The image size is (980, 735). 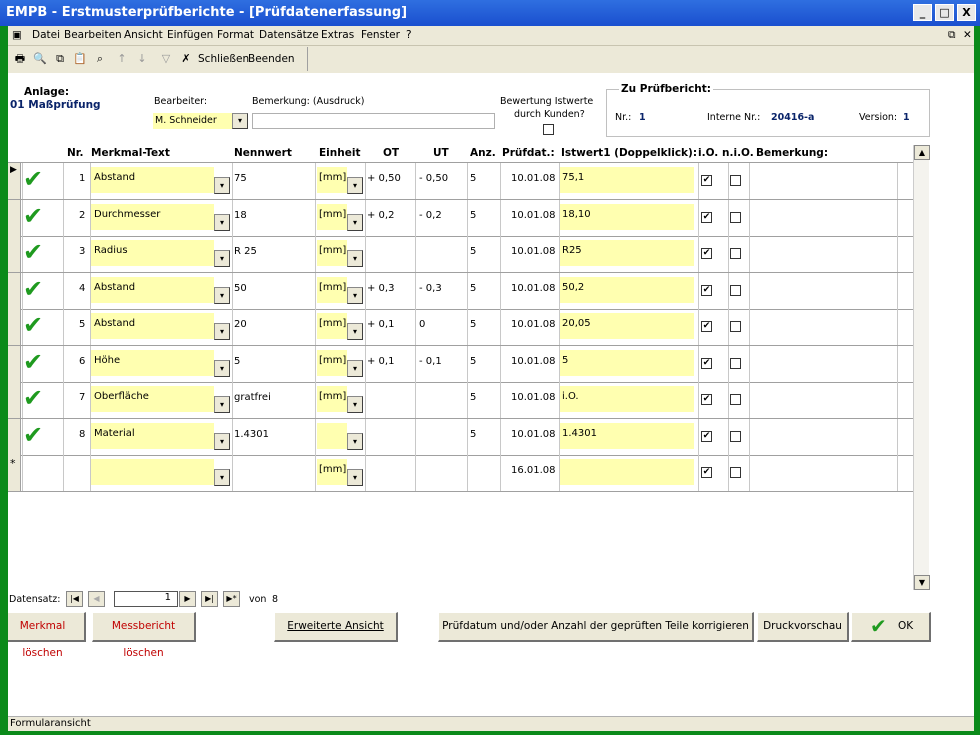 I want to click on istwert-field: R25, so click(x=627, y=253).